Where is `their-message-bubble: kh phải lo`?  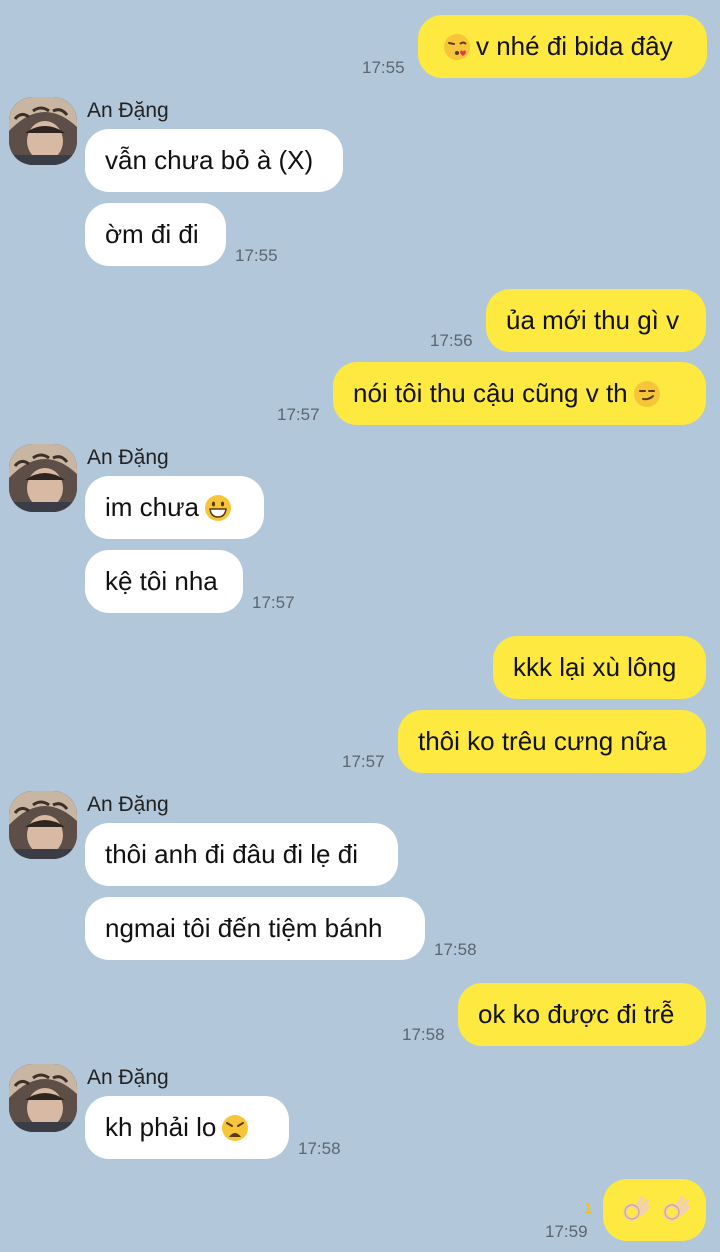
their-message-bubble: kh phải lo is located at coordinates (187, 1127).